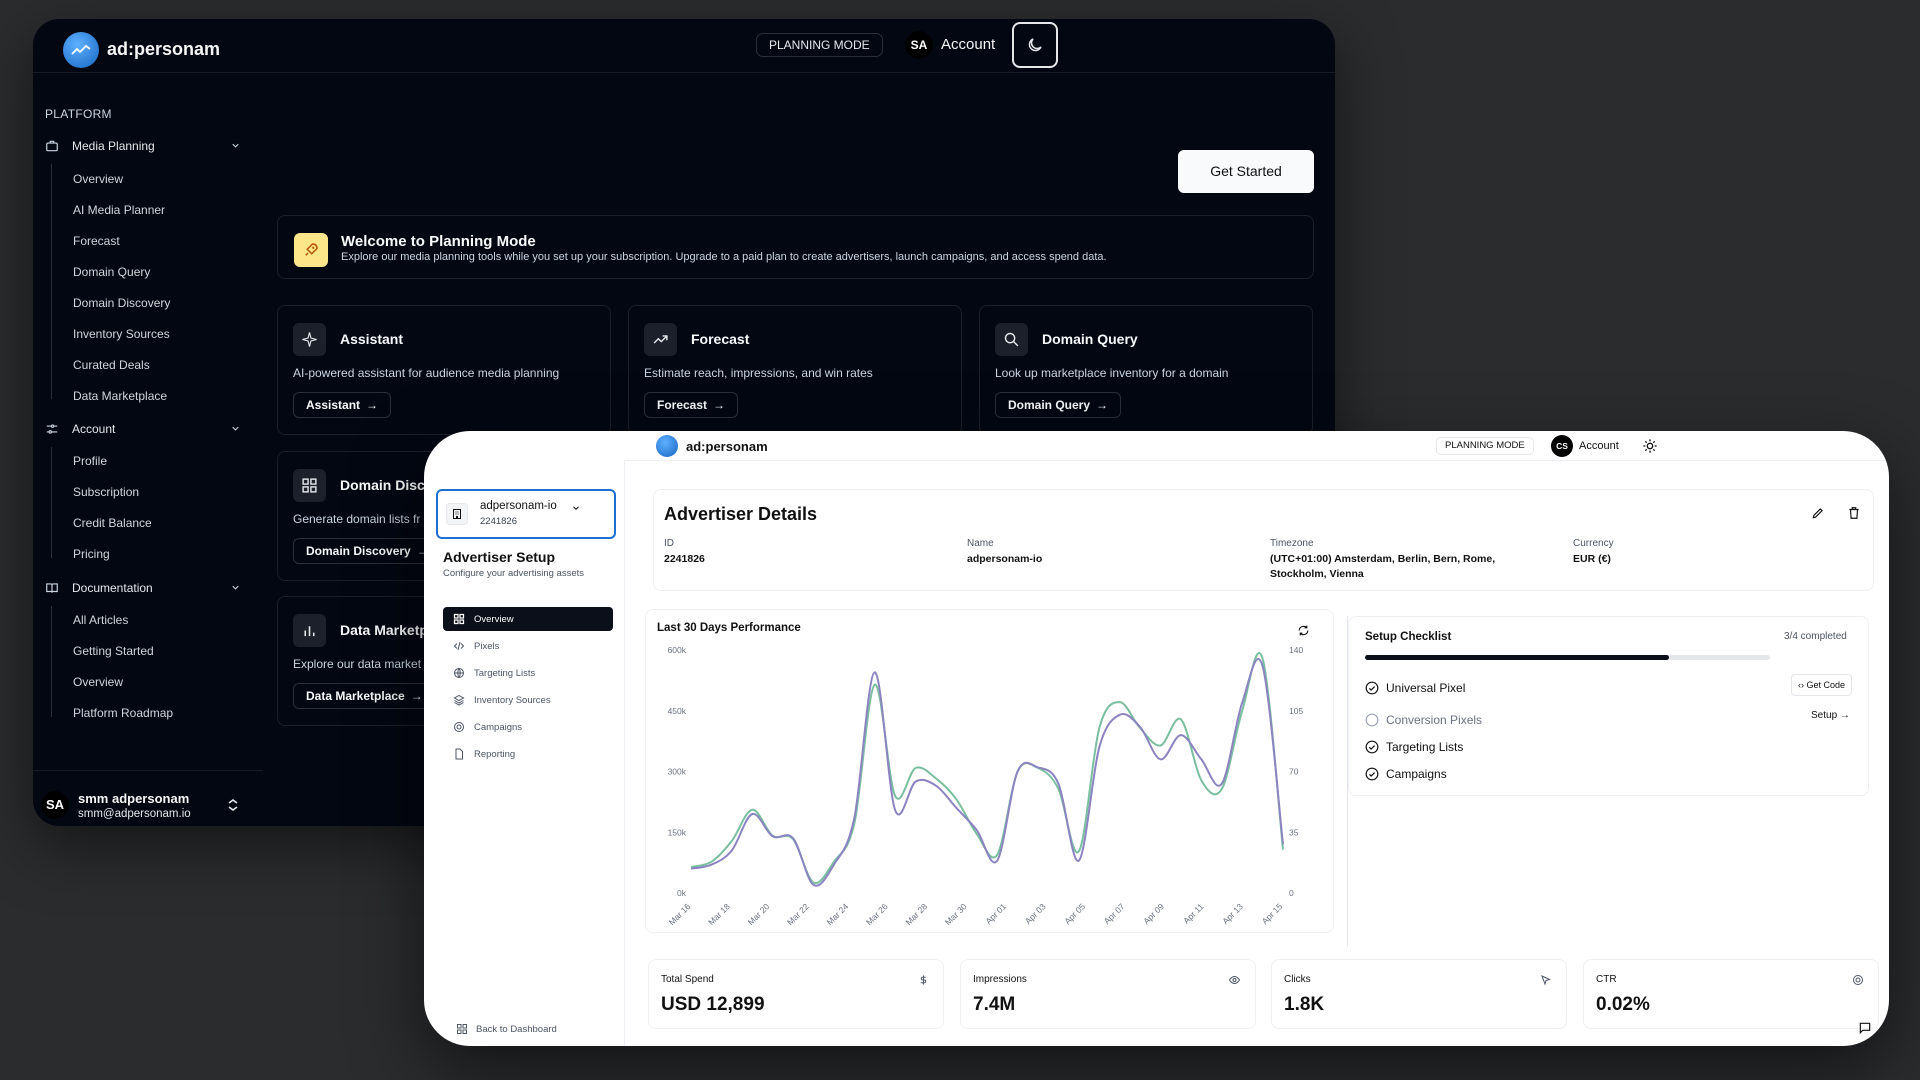 The width and height of the screenshot is (1920, 1080). I want to click on nav-group-label: Documentation, so click(112, 588).